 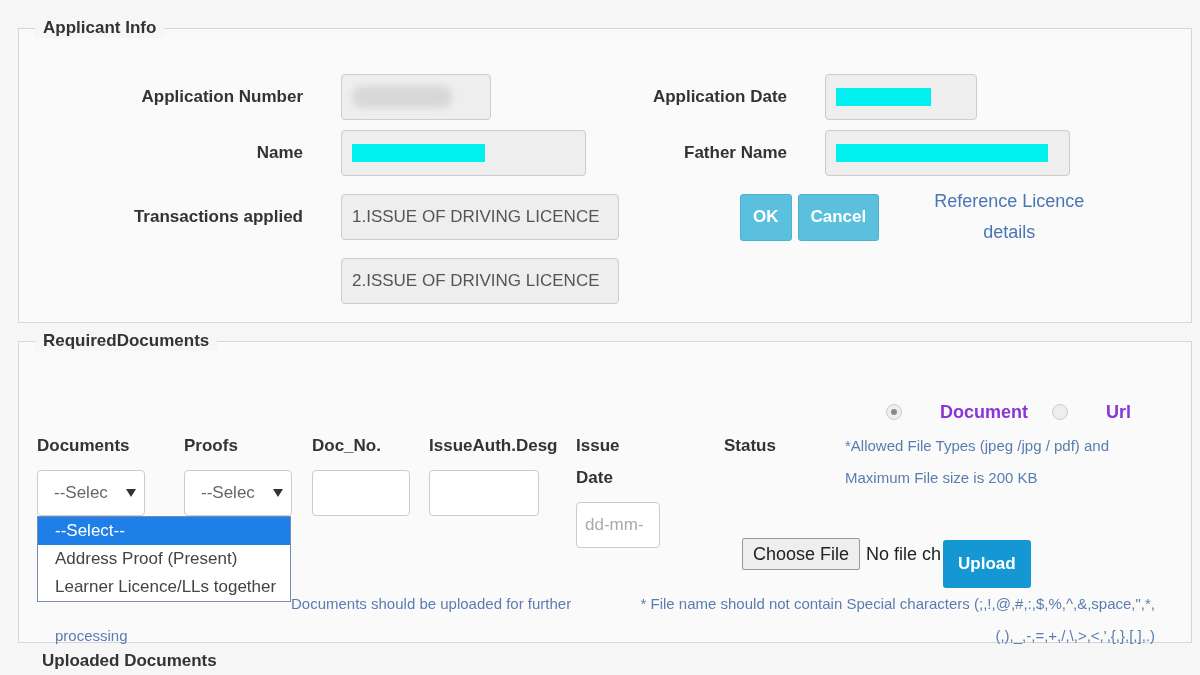 I want to click on upload-button: Upload, so click(x=987, y=564).